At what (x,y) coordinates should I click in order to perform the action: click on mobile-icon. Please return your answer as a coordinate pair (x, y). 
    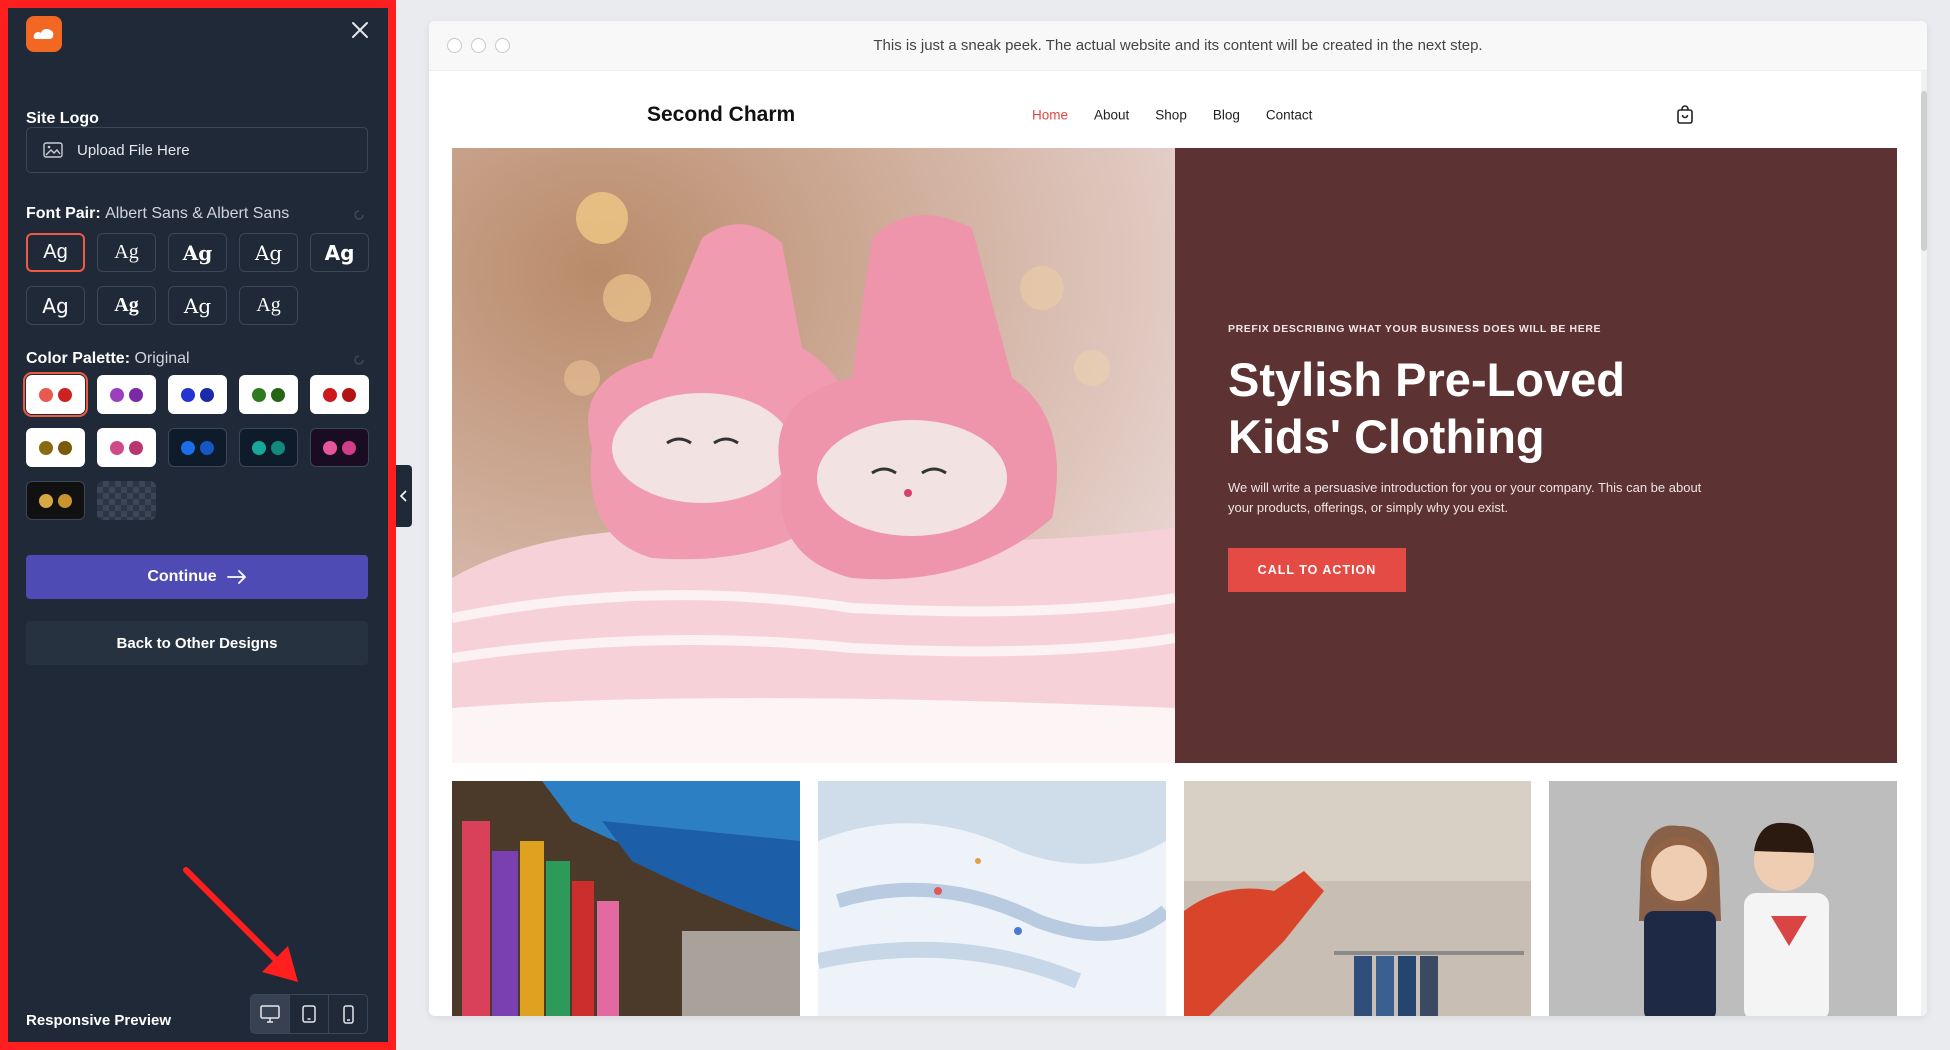
    Looking at the image, I should click on (348, 1014).